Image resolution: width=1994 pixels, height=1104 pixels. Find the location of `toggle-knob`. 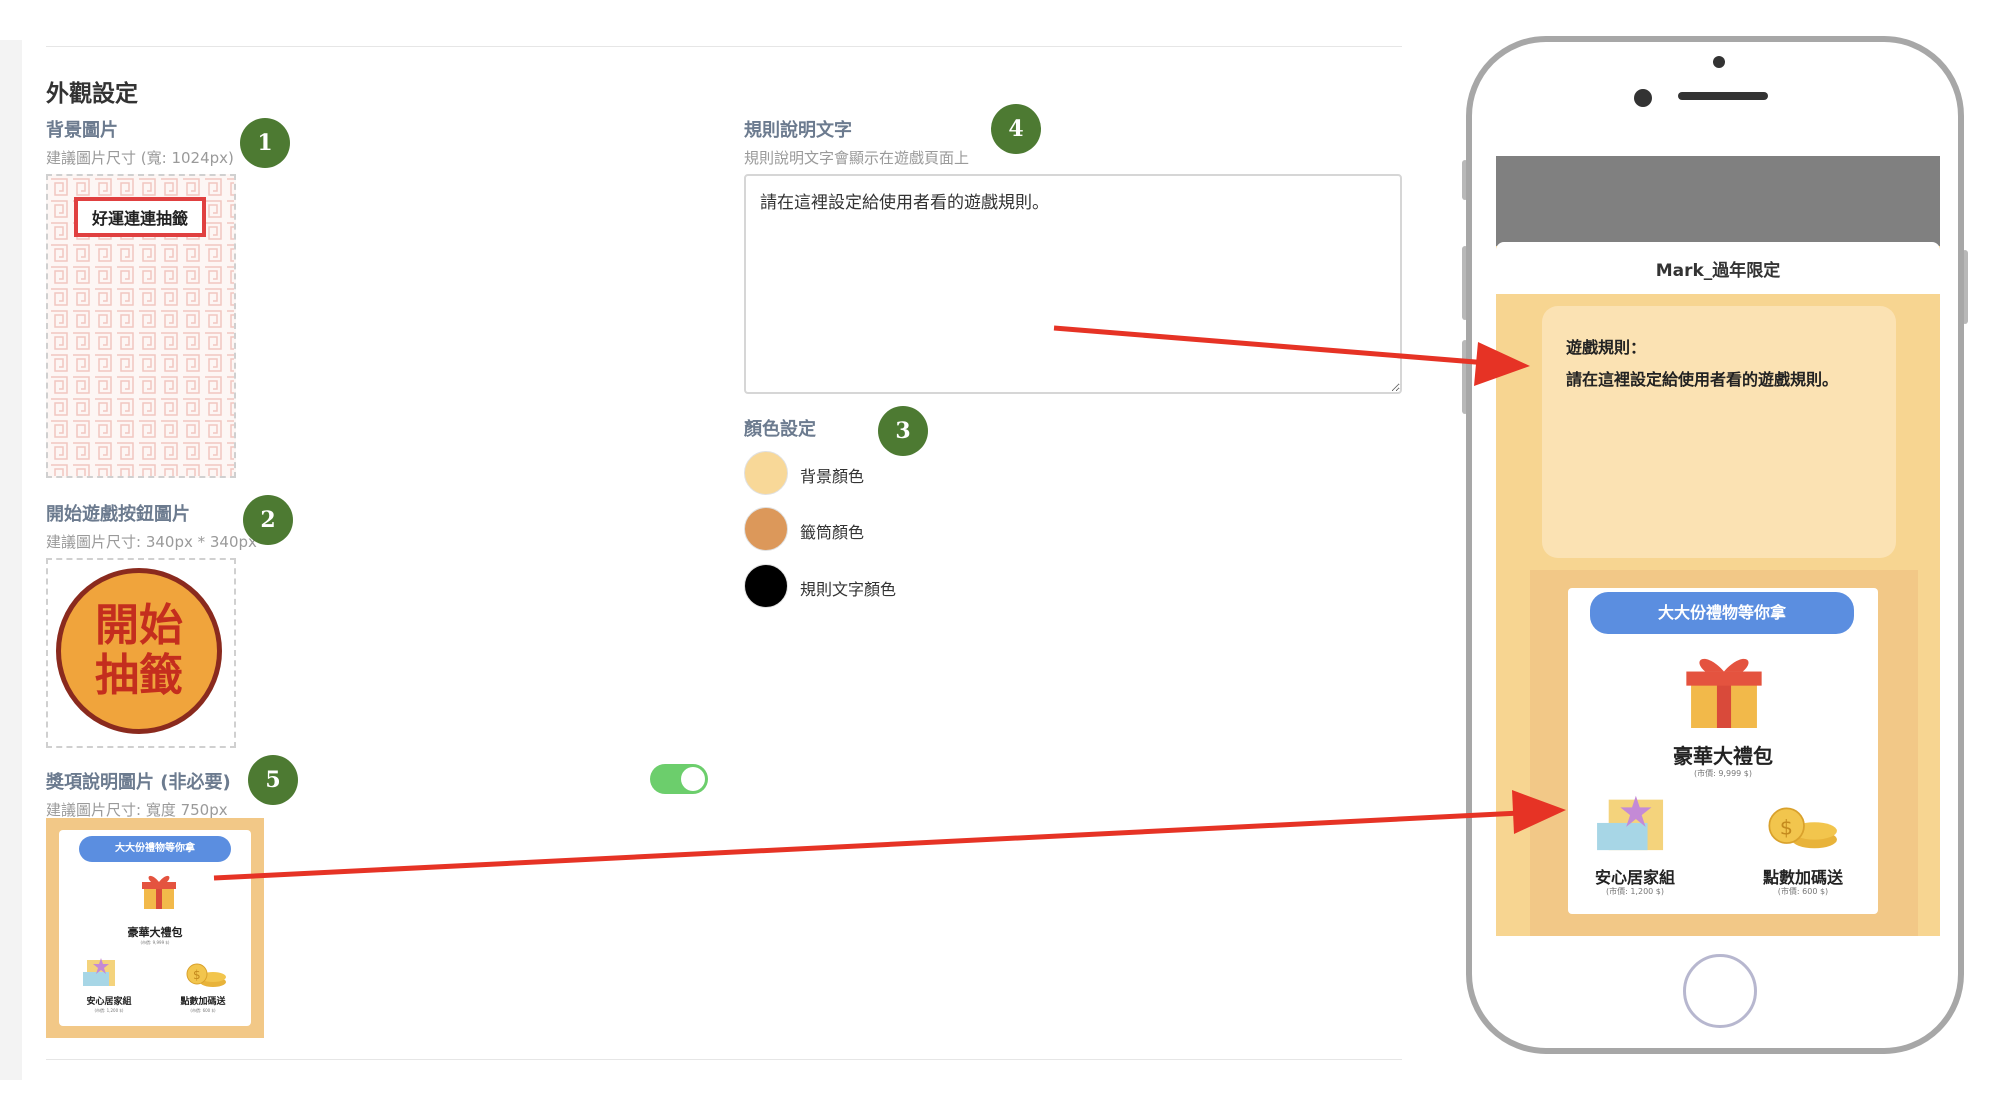

toggle-knob is located at coordinates (693, 779).